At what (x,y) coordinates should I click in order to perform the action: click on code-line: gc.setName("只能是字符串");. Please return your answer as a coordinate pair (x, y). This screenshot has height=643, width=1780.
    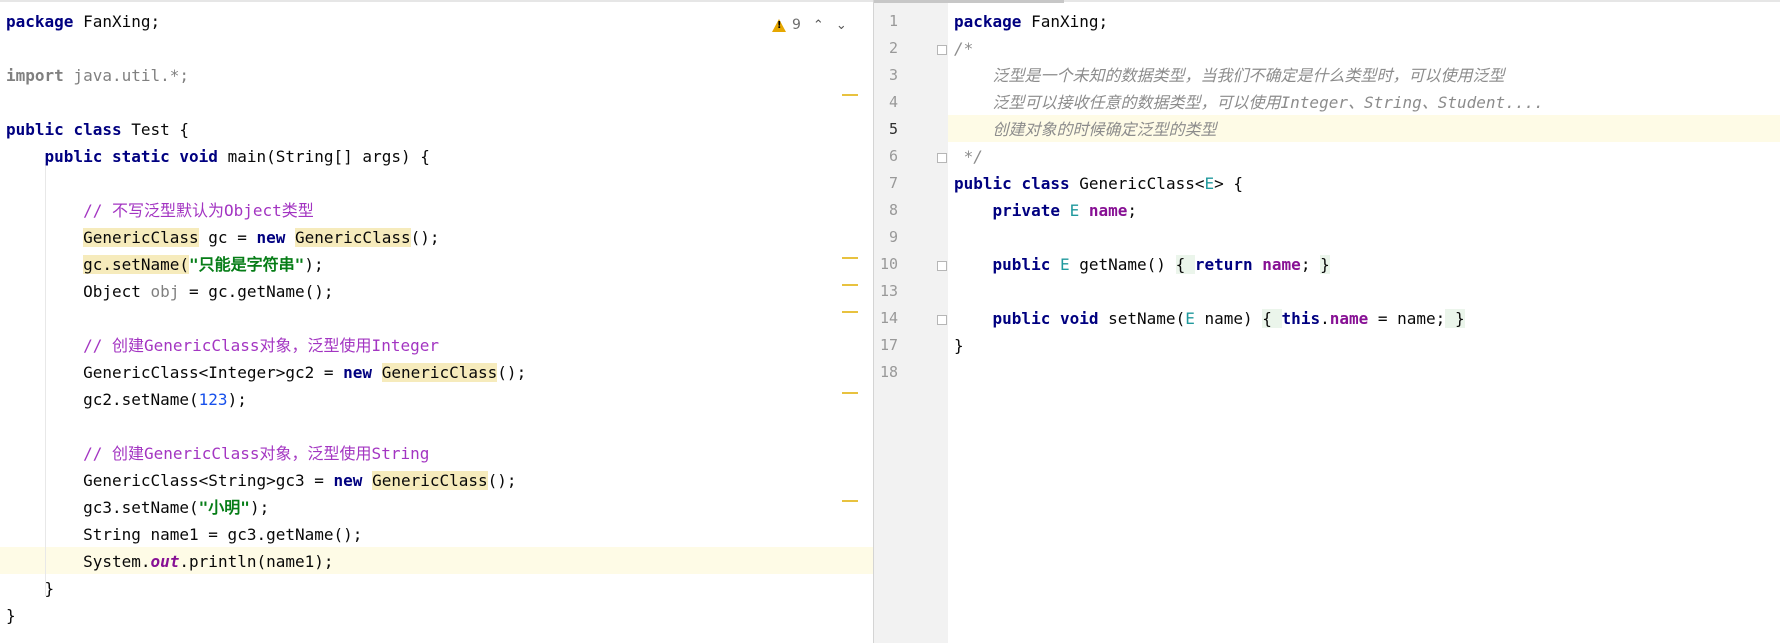
    Looking at the image, I should click on (165, 264).